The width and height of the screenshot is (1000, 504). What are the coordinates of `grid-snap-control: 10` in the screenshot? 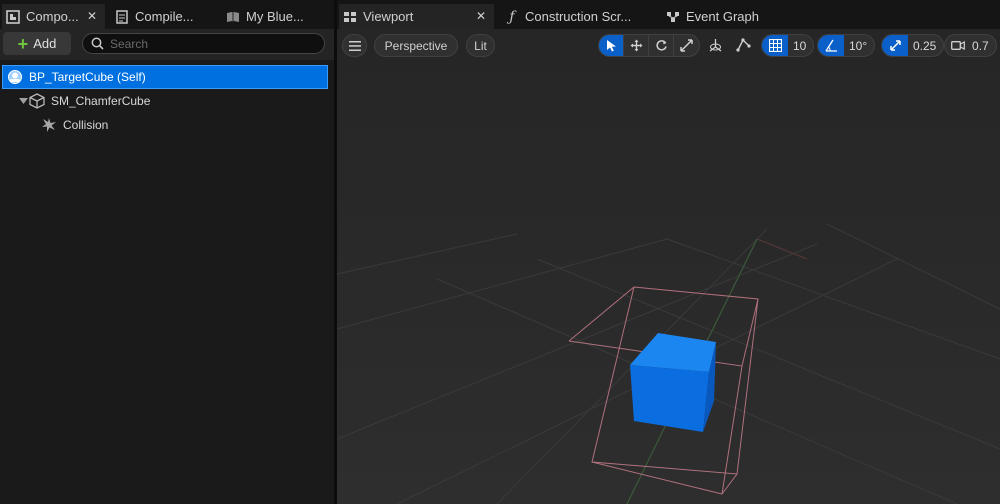 It's located at (788, 45).